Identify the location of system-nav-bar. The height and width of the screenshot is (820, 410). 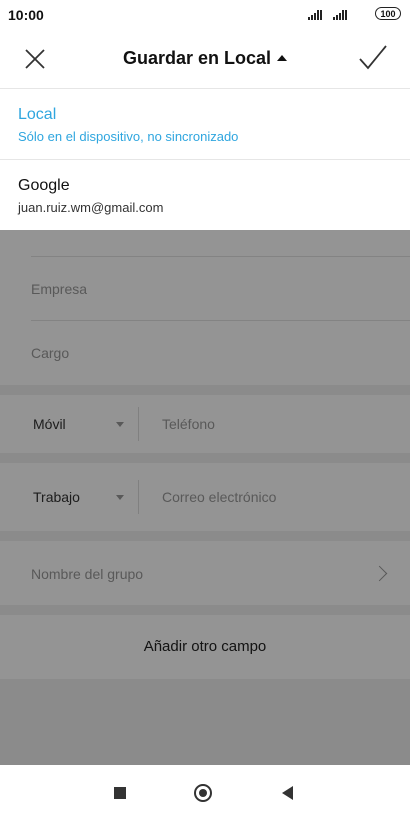
(205, 792).